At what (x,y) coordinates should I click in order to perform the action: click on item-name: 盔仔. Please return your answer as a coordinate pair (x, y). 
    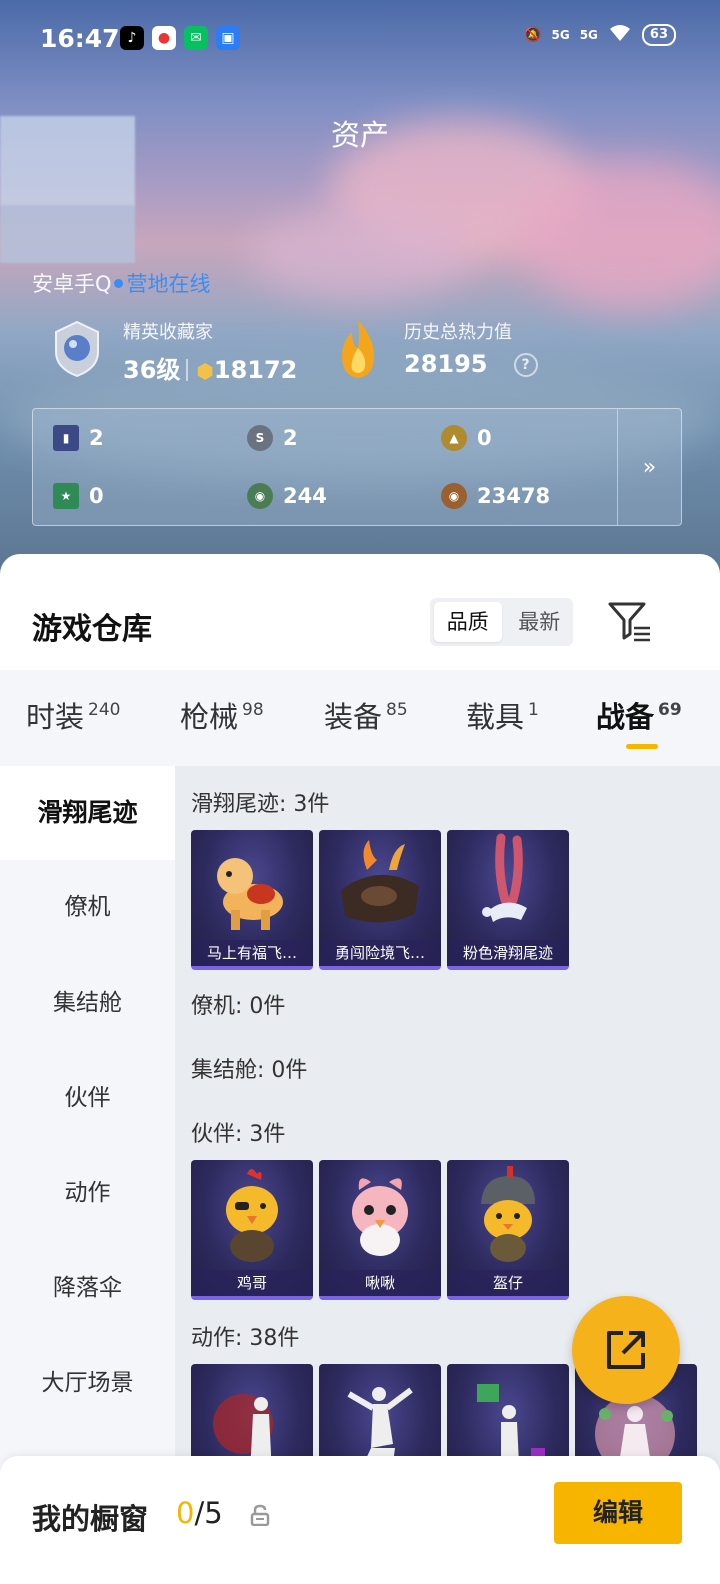
    Looking at the image, I should click on (508, 1283).